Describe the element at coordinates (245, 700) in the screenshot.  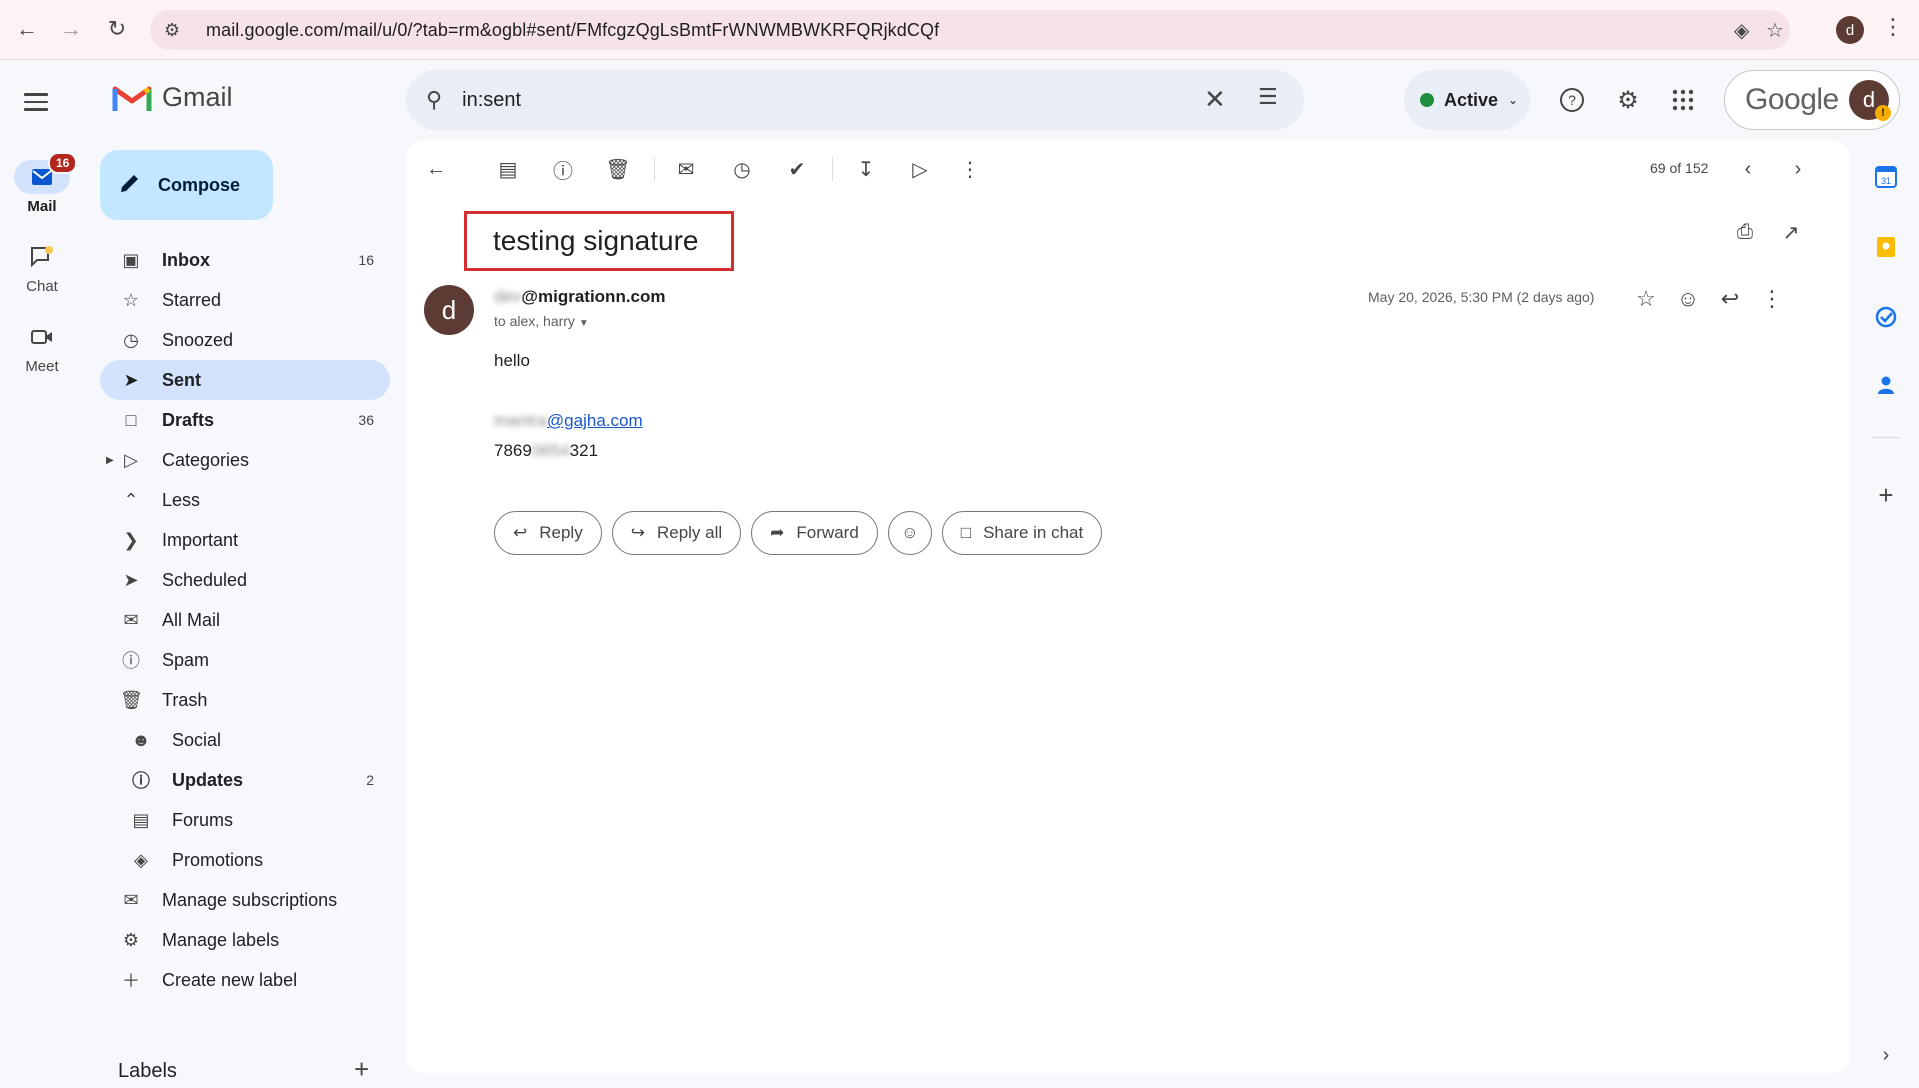
I see `sidebar-item-trash: 🗑 Trash` at that location.